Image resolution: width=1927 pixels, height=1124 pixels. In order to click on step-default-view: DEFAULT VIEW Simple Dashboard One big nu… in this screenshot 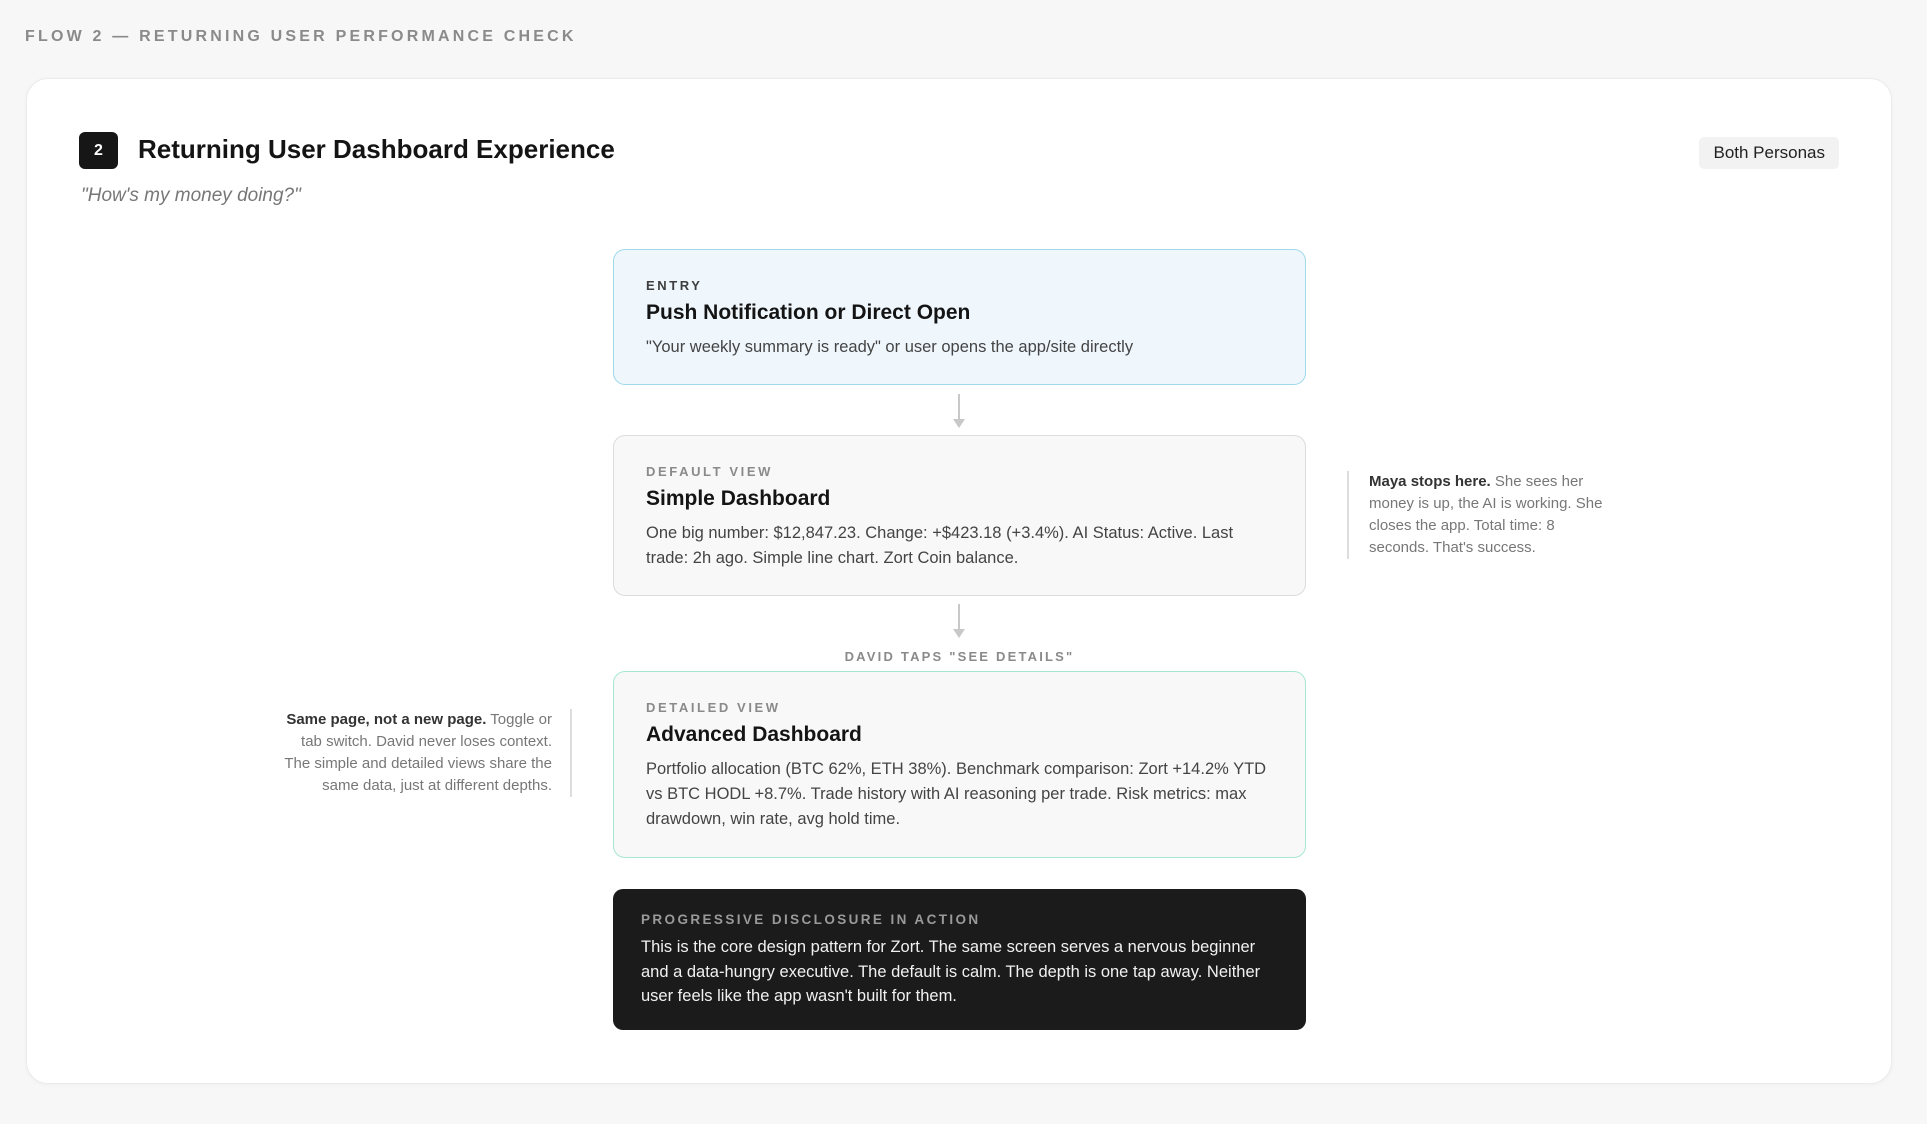, I will do `click(959, 515)`.